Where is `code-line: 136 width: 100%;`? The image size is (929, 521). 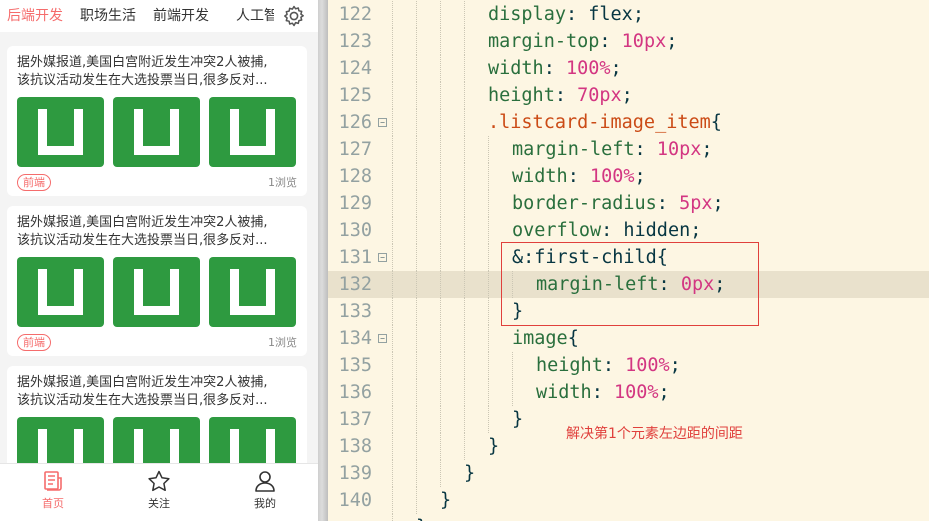
code-line: 136 width: 100%; is located at coordinates (628, 392).